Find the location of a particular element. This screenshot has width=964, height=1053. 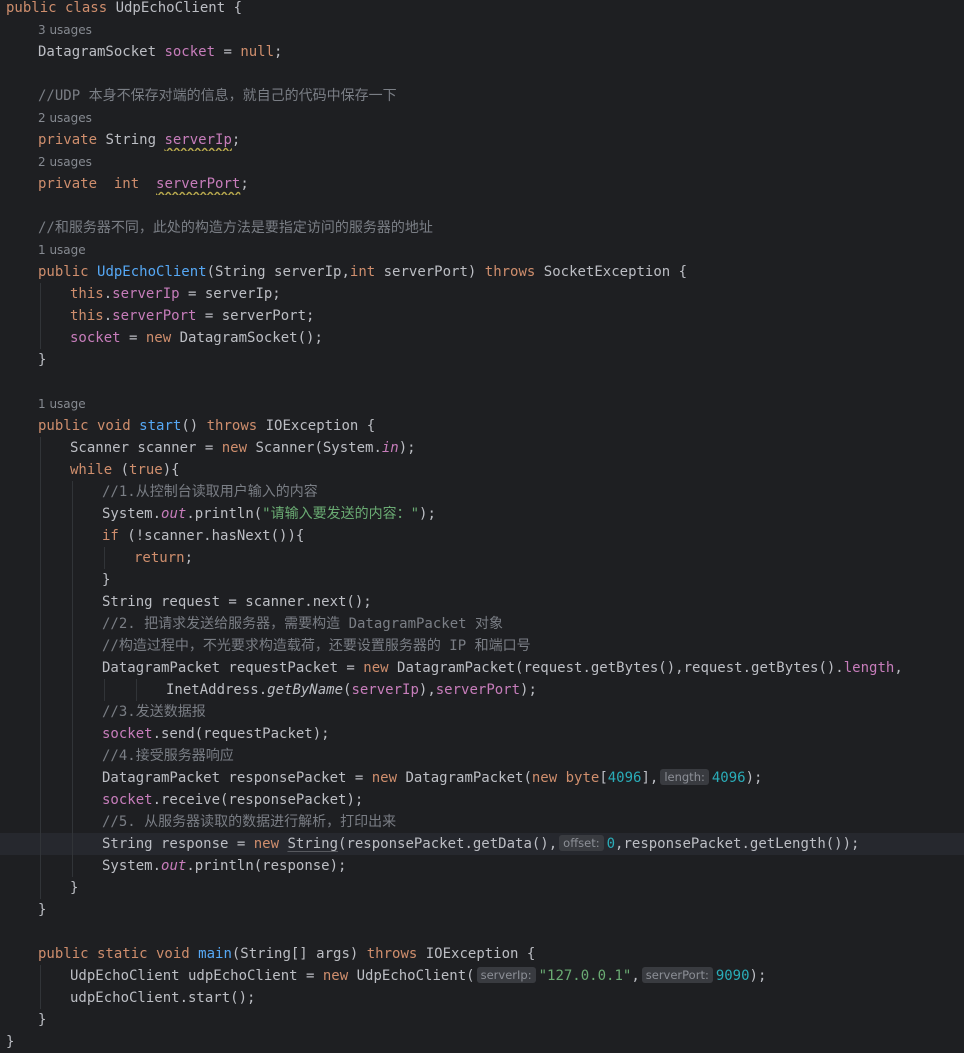

code-line: System.out.println(response); is located at coordinates (482, 866).